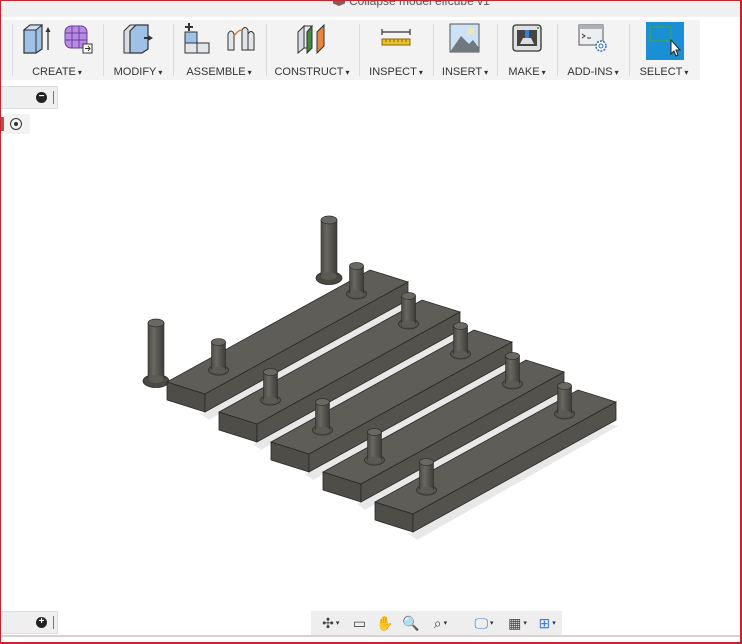  I want to click on new-component-icon, so click(197, 38).